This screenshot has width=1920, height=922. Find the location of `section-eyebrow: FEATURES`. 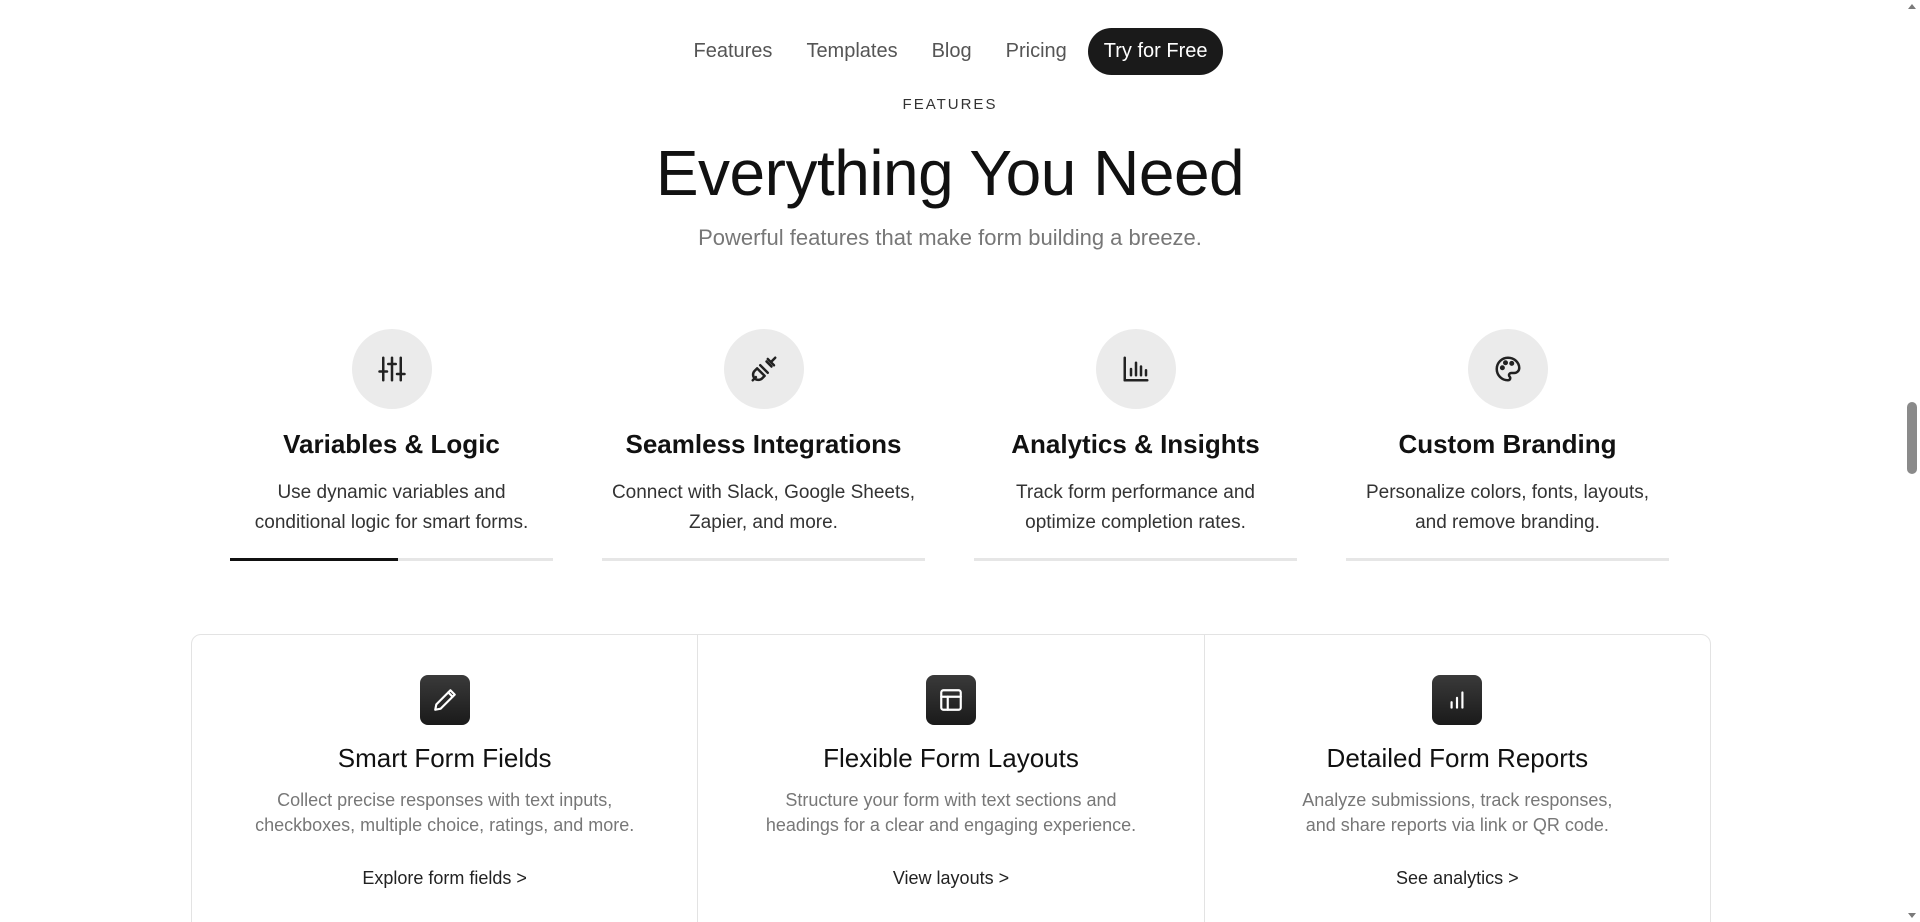

section-eyebrow: FEATURES is located at coordinates (950, 104).